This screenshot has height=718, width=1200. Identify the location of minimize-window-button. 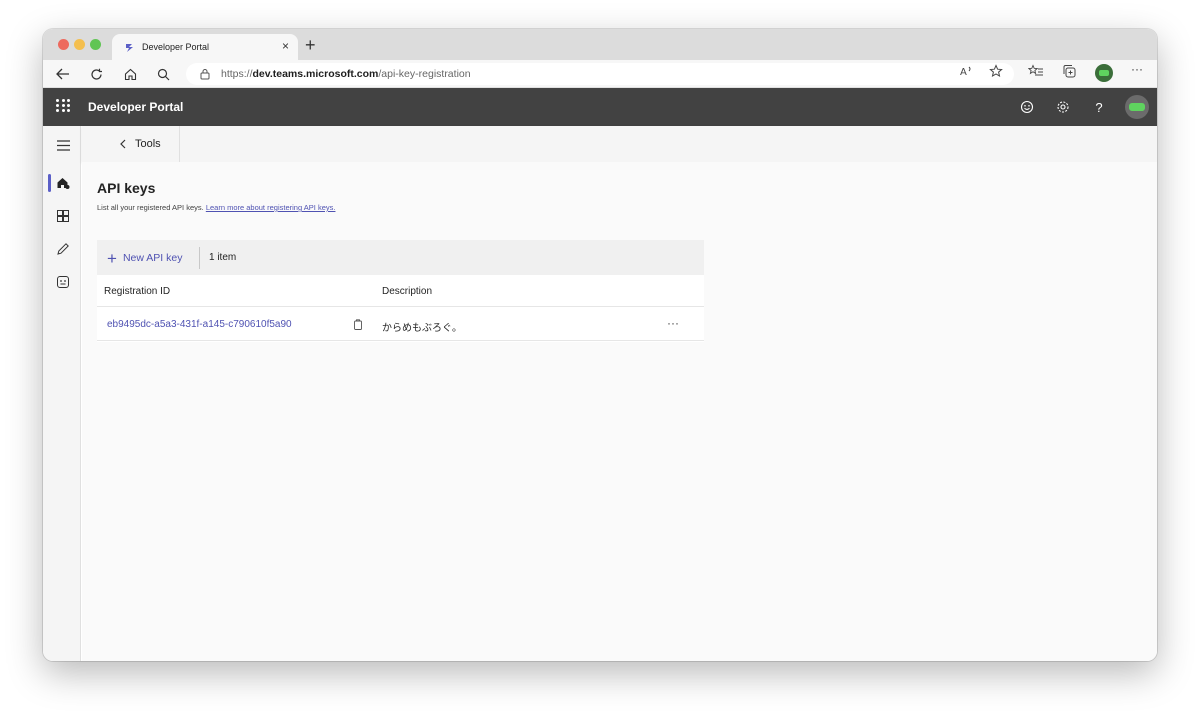
(79, 44).